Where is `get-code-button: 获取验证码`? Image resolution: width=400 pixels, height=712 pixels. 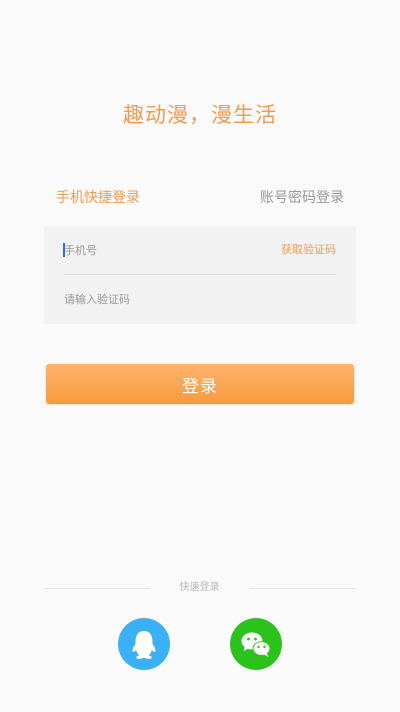 get-code-button: 获取验证码 is located at coordinates (308, 250).